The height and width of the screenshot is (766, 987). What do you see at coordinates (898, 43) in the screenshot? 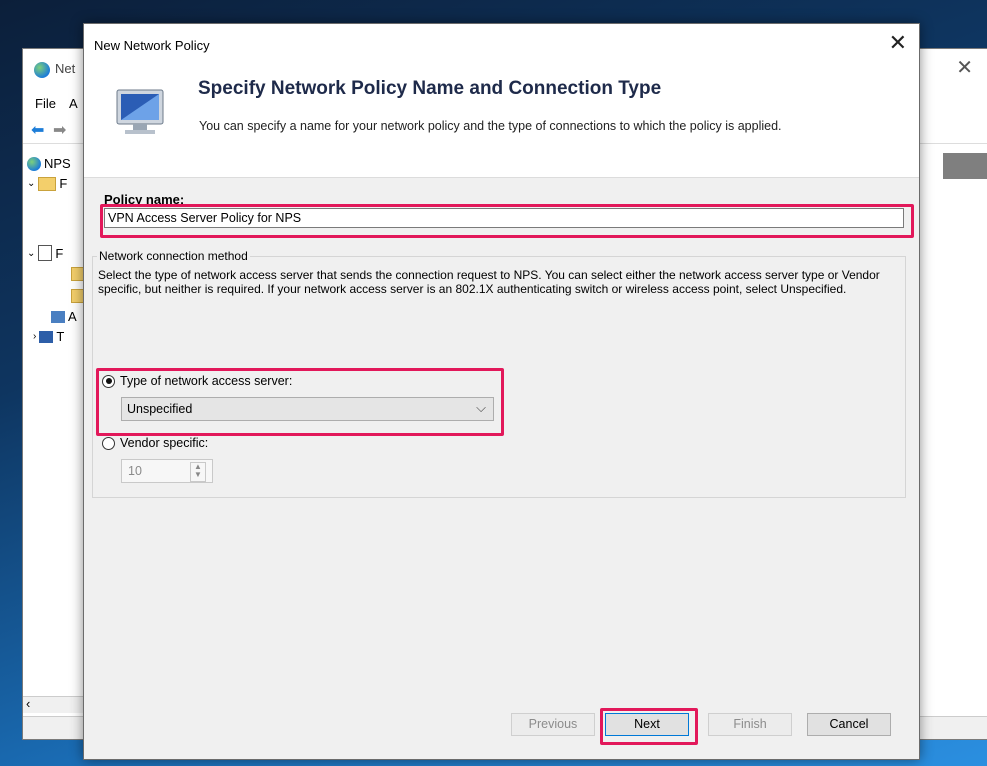
I see `close-icon: ✕` at bounding box center [898, 43].